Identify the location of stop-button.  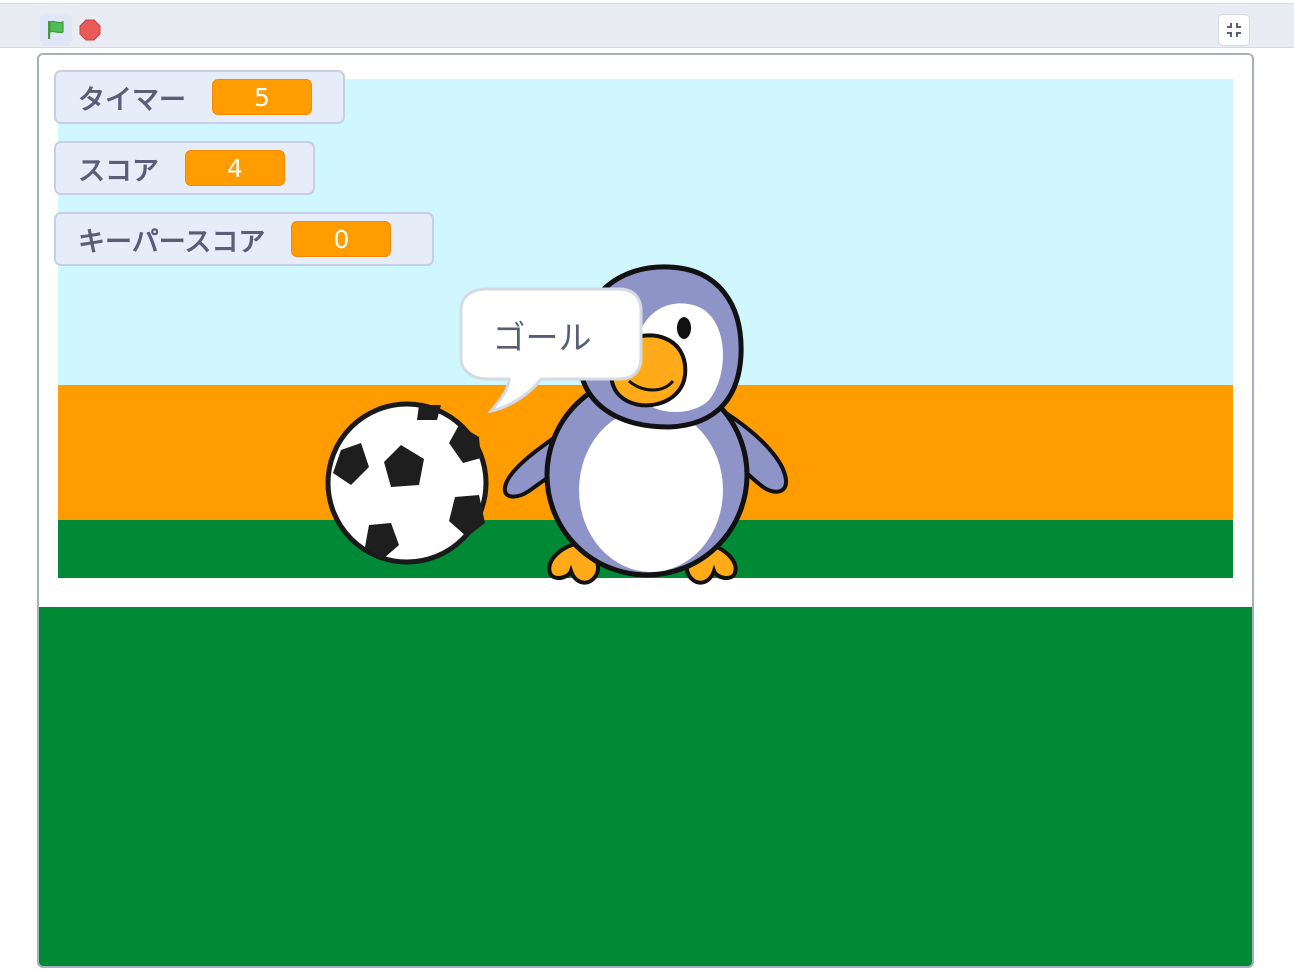
(90, 30).